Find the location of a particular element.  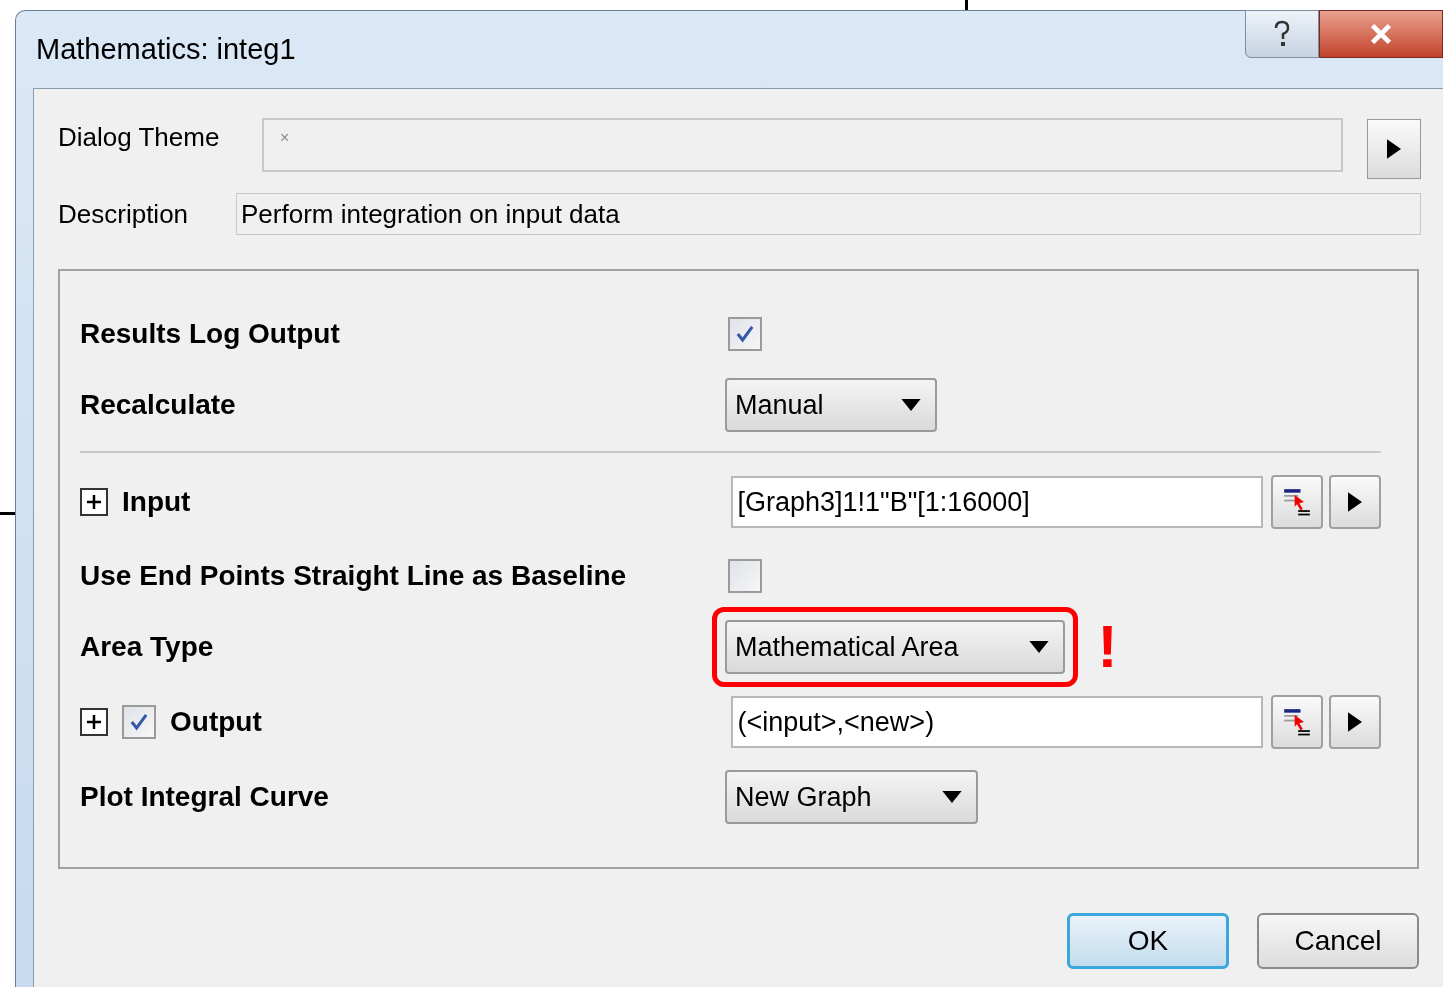

option-label: Input is located at coordinates (156, 502).